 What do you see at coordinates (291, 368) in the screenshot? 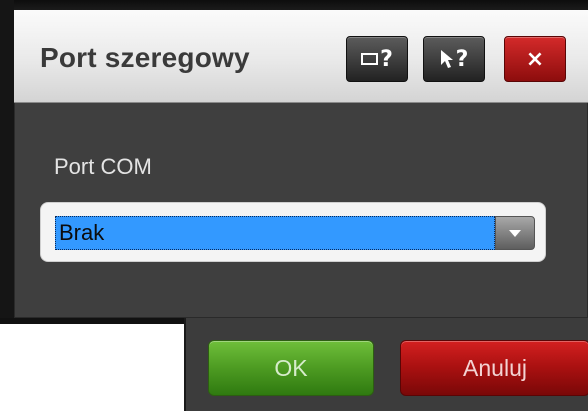
I see `ok-button: OK` at bounding box center [291, 368].